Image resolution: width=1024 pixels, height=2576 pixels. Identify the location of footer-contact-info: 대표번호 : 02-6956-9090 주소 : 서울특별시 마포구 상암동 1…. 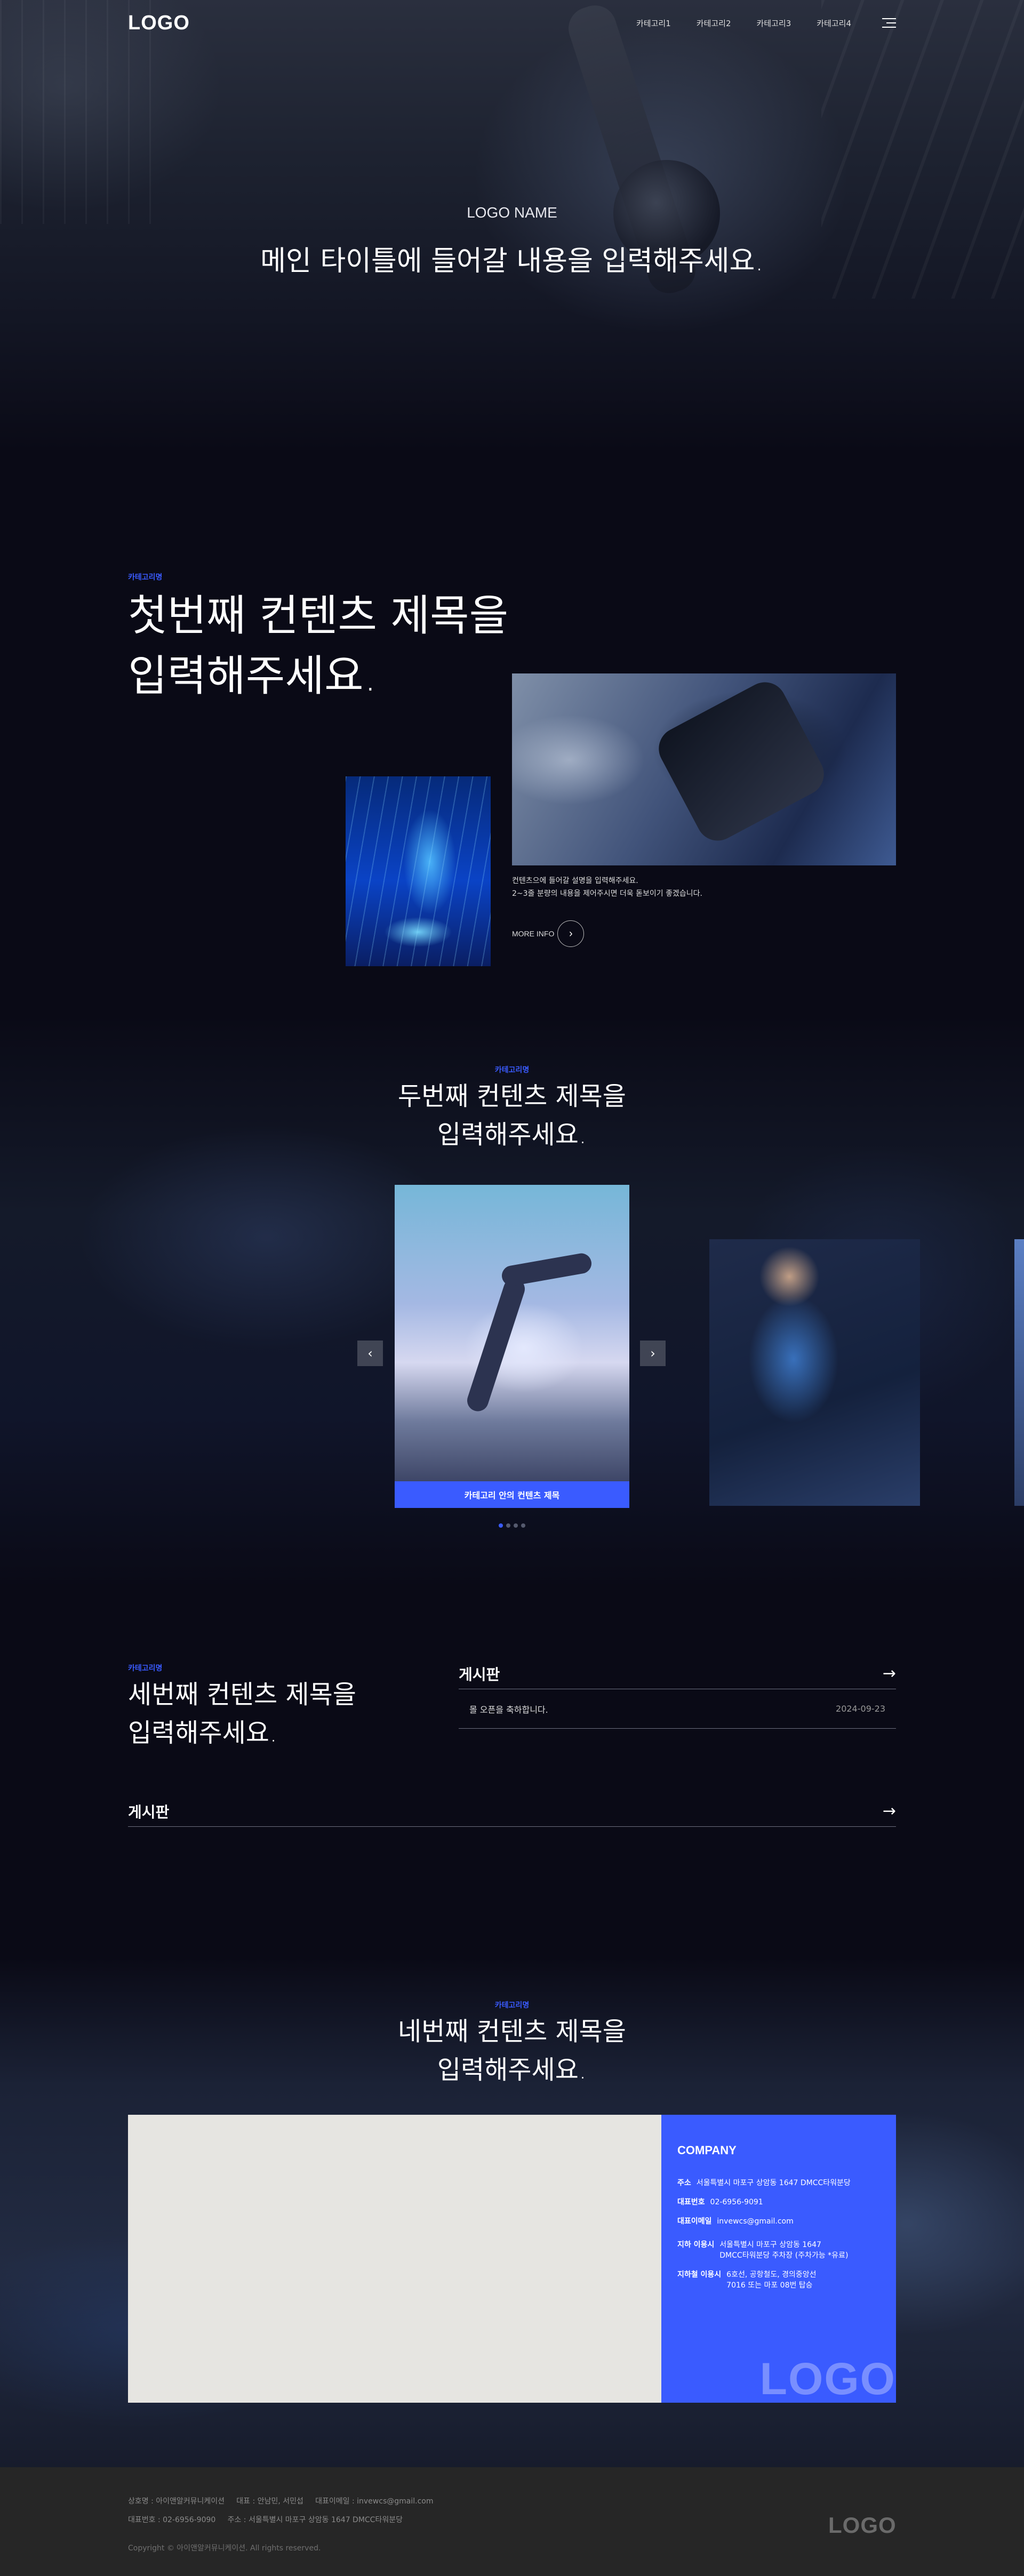
(265, 2520).